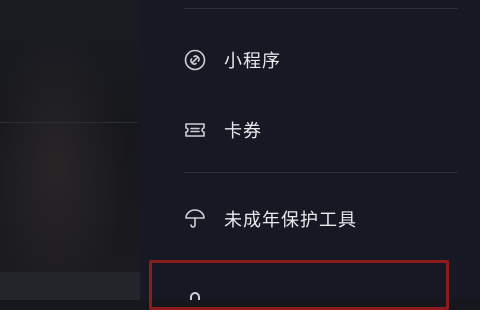 Image resolution: width=480 pixels, height=310 pixels. I want to click on menu-item-minor-protection: 未成年保护工具, so click(319, 219).